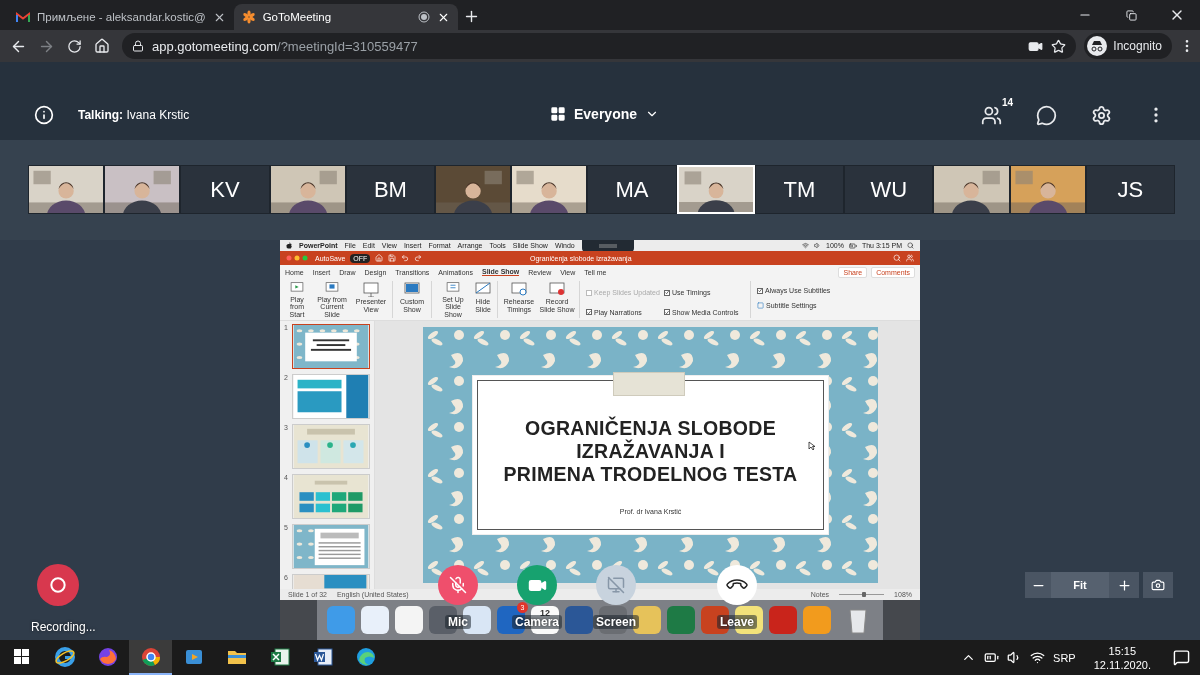 This screenshot has height=675, width=1200. I want to click on taskbar-app, so click(150, 657).